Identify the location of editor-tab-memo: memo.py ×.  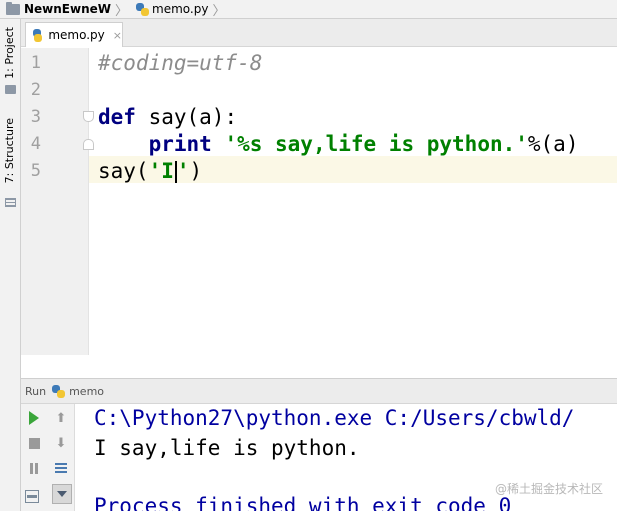
(74, 34).